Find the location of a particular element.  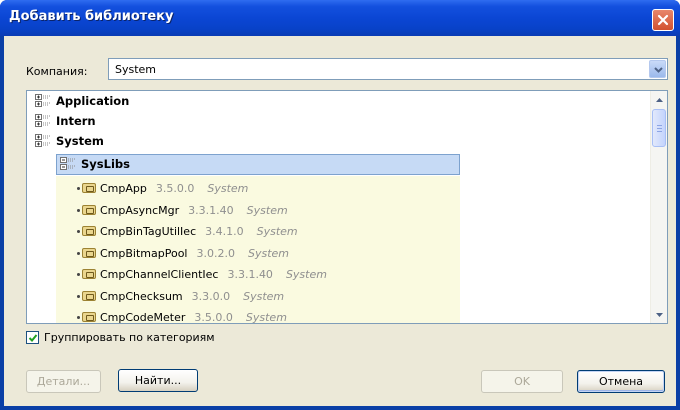

library-item: CmpBinTagUtilIec 3.4.1.0 System is located at coordinates (187, 231).